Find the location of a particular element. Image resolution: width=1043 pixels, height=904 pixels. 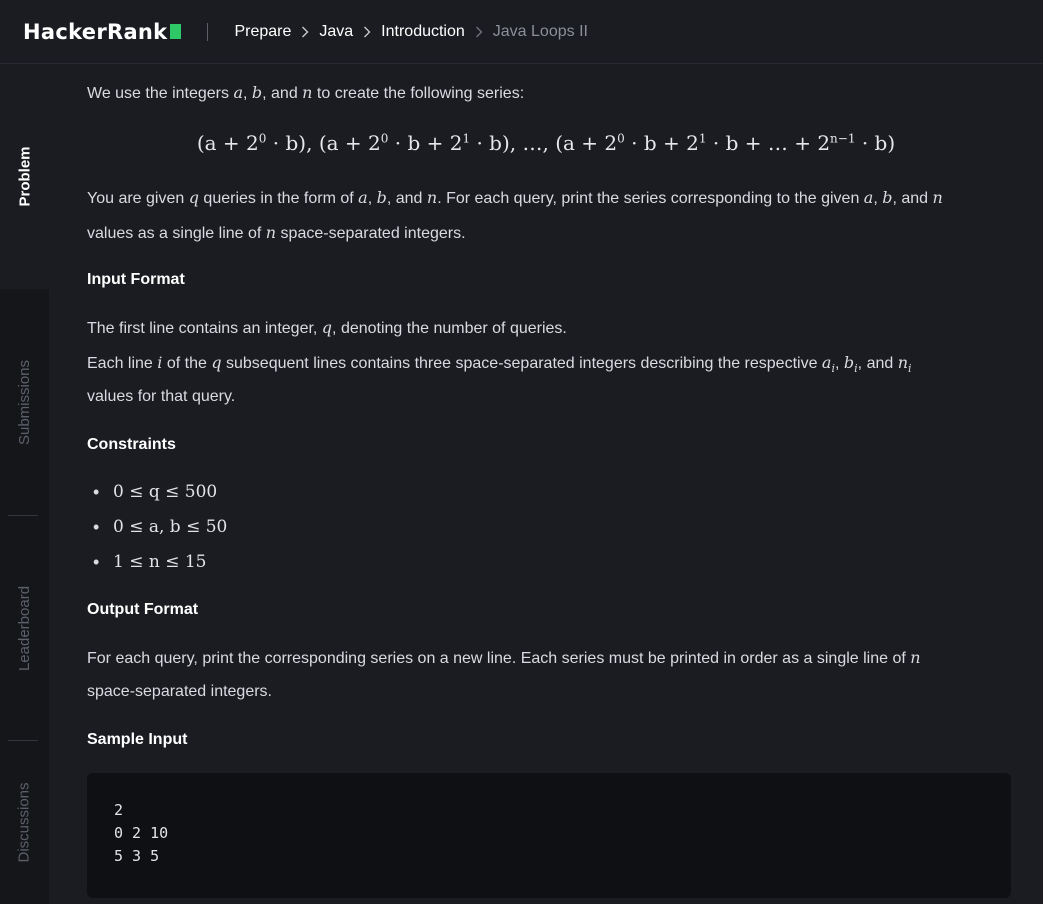

breadcrumb: Prepare Java Introduction Java Loops II is located at coordinates (411, 32).